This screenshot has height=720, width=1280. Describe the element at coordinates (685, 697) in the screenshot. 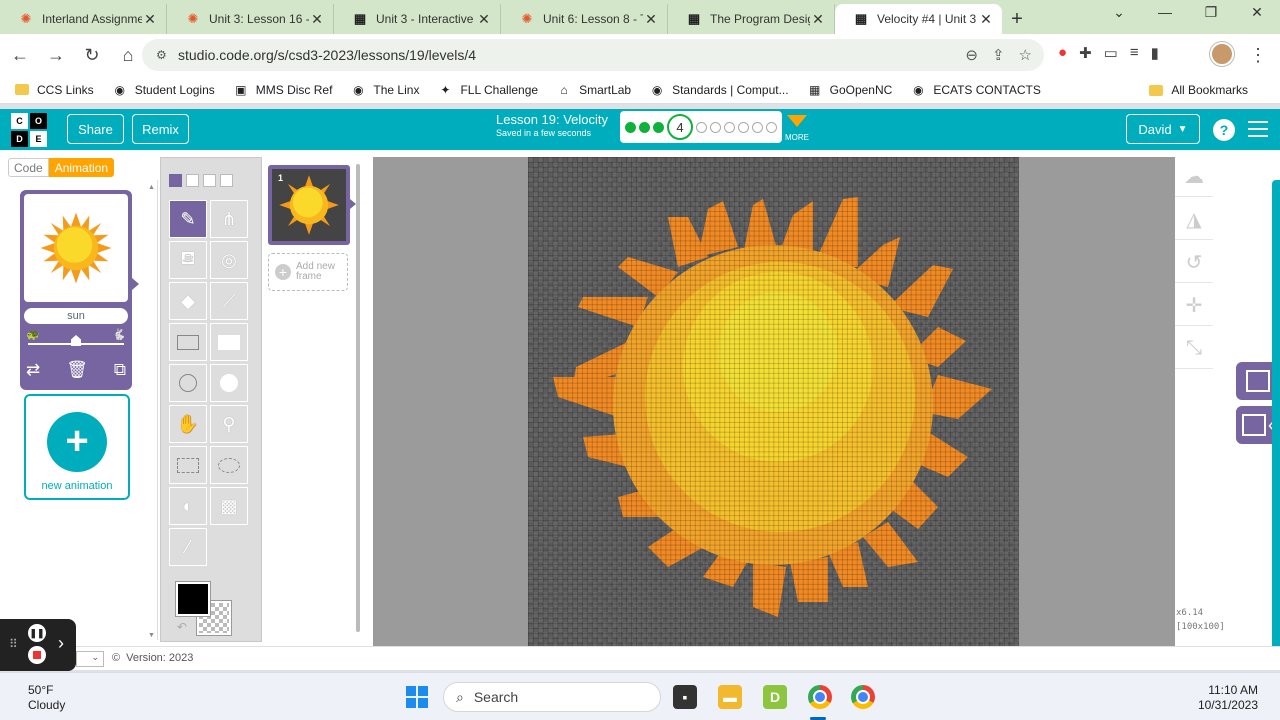

I see `task-view-icon: ▪` at that location.